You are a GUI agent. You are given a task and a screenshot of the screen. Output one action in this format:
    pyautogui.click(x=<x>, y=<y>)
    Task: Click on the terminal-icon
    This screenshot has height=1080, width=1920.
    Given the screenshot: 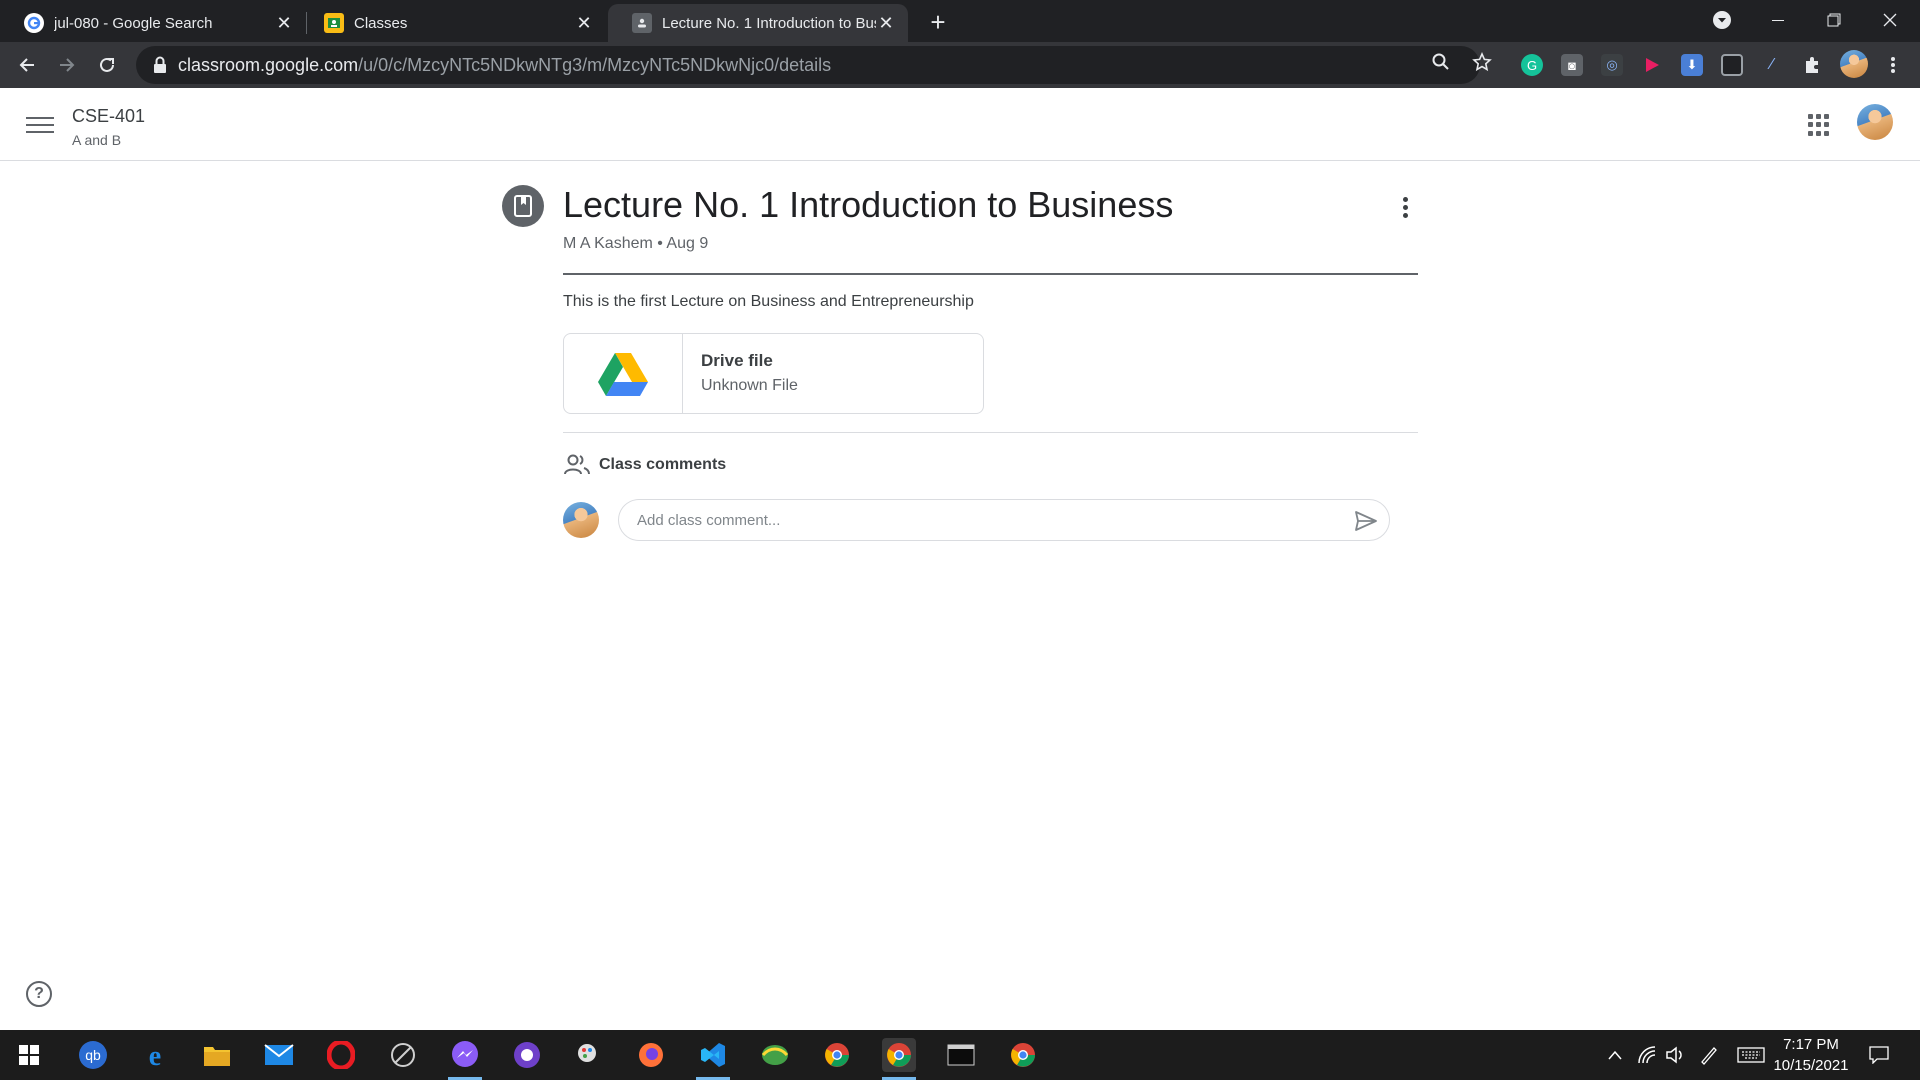 What is the action you would take?
    pyautogui.click(x=961, y=1055)
    